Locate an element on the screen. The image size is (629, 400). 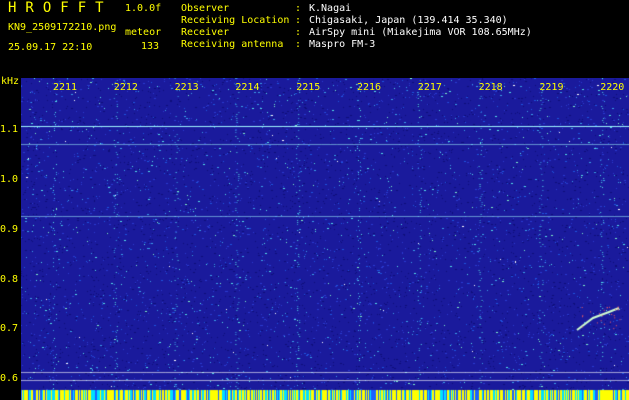
meteor-label: meteor is located at coordinates (143, 32).